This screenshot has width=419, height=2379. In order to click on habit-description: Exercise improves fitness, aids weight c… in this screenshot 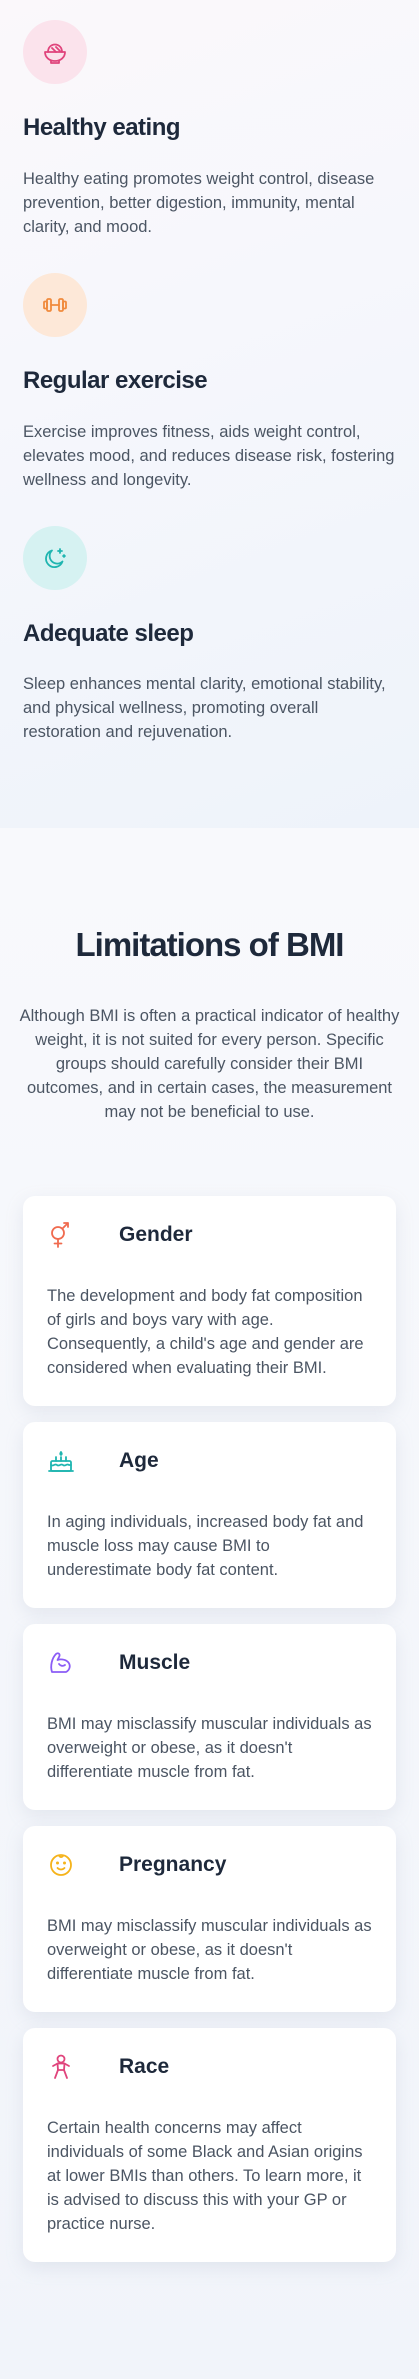, I will do `click(209, 455)`.